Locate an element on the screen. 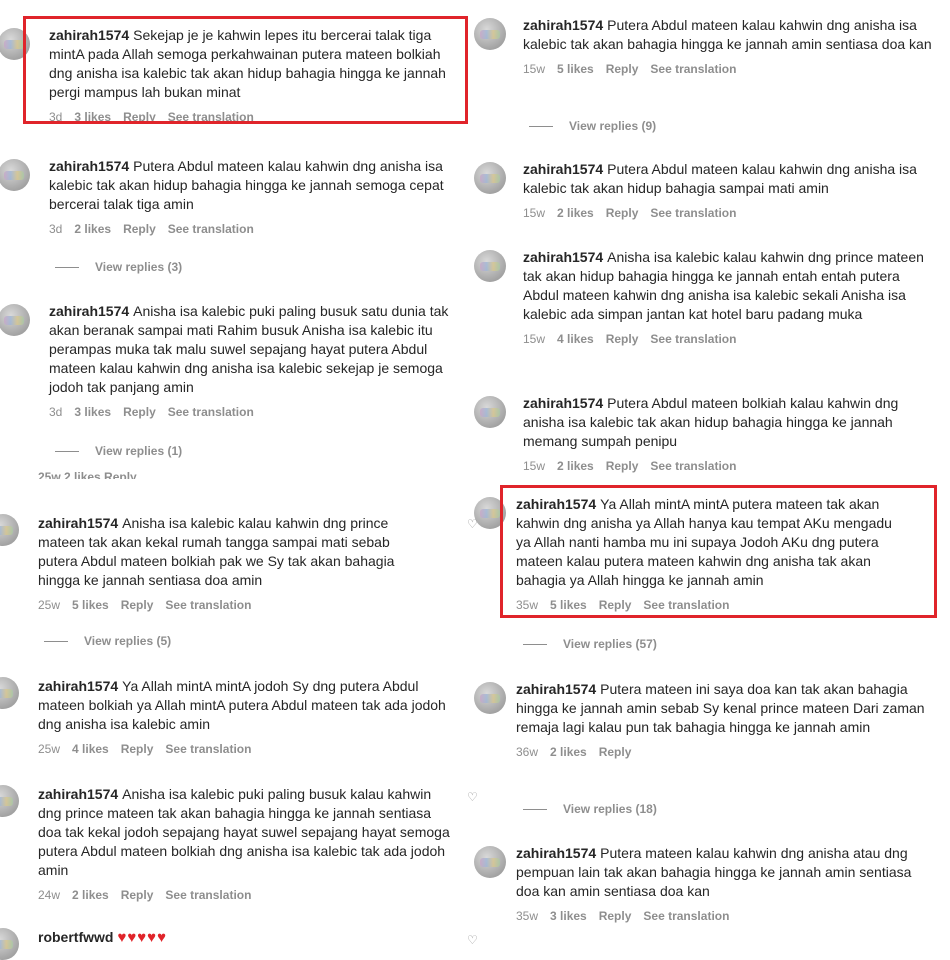  username: robertfwwd is located at coordinates (75, 937).